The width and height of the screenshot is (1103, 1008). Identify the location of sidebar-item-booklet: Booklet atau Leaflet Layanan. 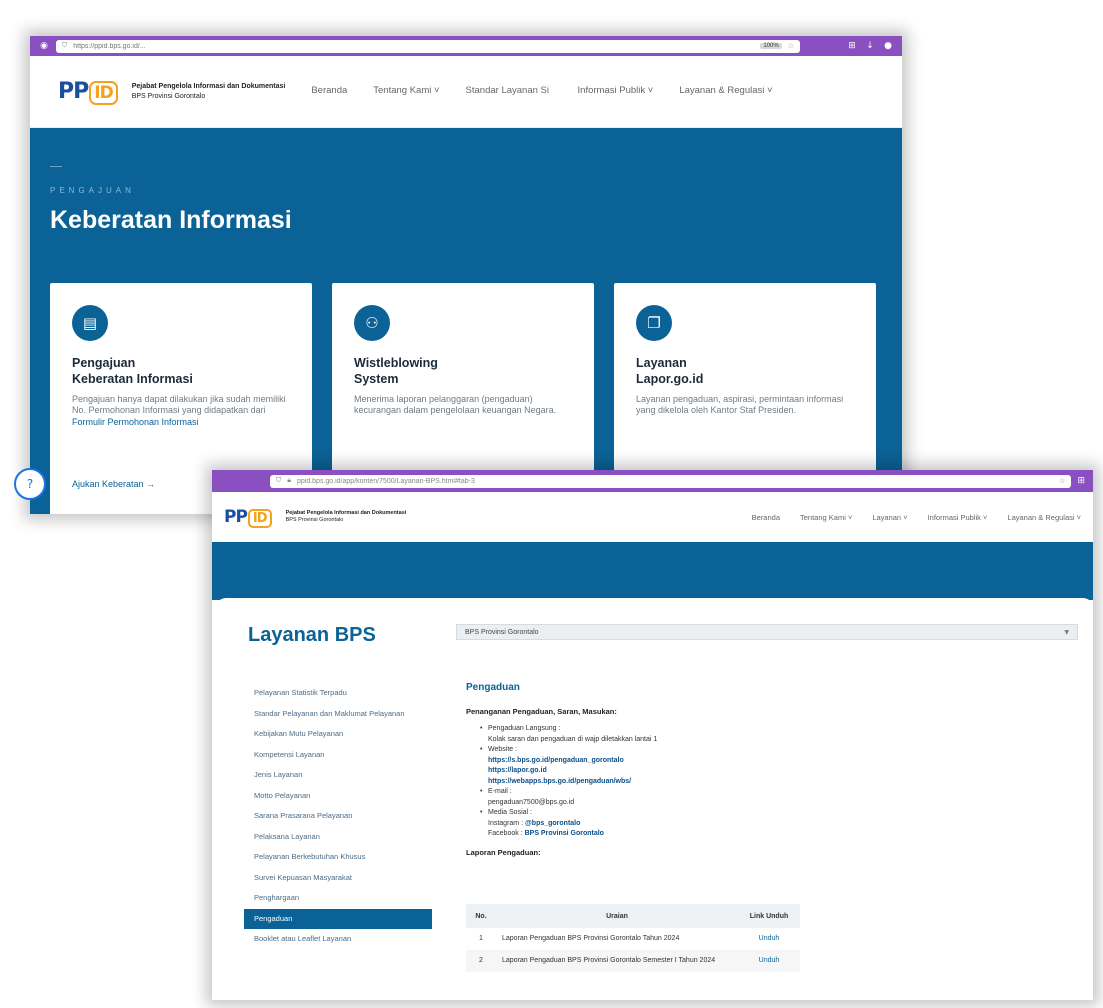
(338, 939).